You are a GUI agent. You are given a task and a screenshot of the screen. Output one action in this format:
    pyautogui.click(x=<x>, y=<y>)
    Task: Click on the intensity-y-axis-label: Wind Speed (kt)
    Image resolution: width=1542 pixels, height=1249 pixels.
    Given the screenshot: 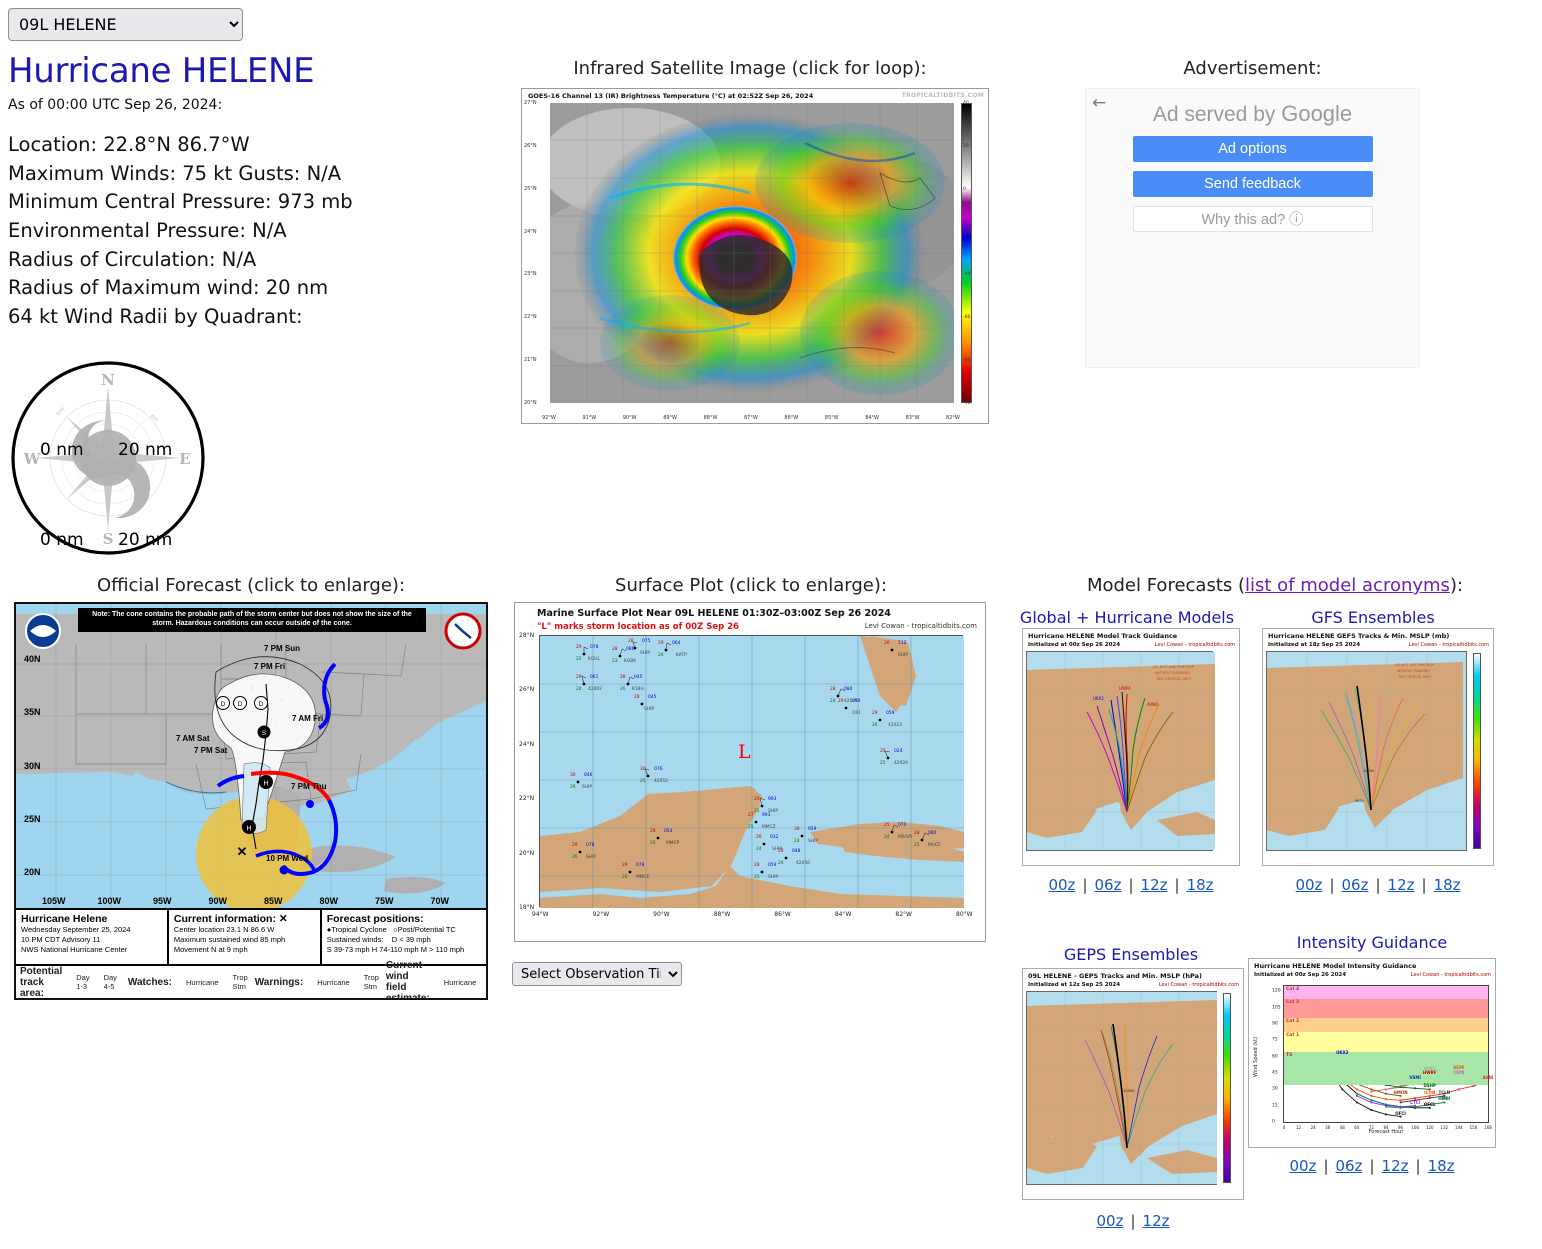 What is the action you would take?
    pyautogui.click(x=1256, y=1057)
    